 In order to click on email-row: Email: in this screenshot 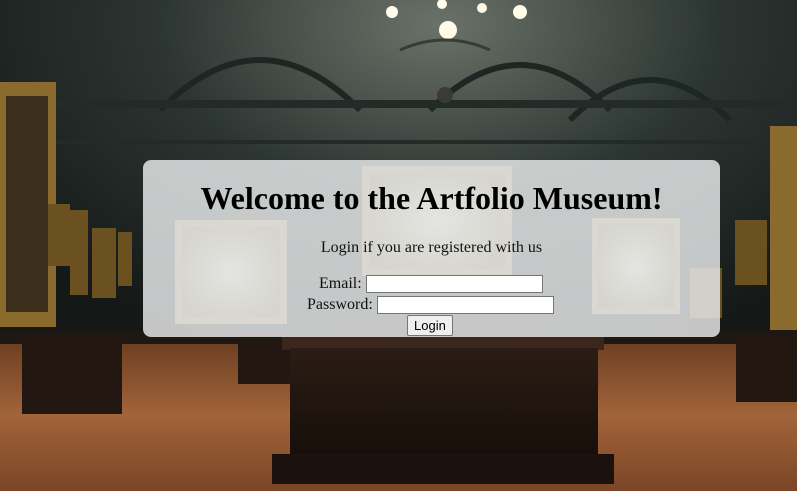, I will do `click(431, 283)`.